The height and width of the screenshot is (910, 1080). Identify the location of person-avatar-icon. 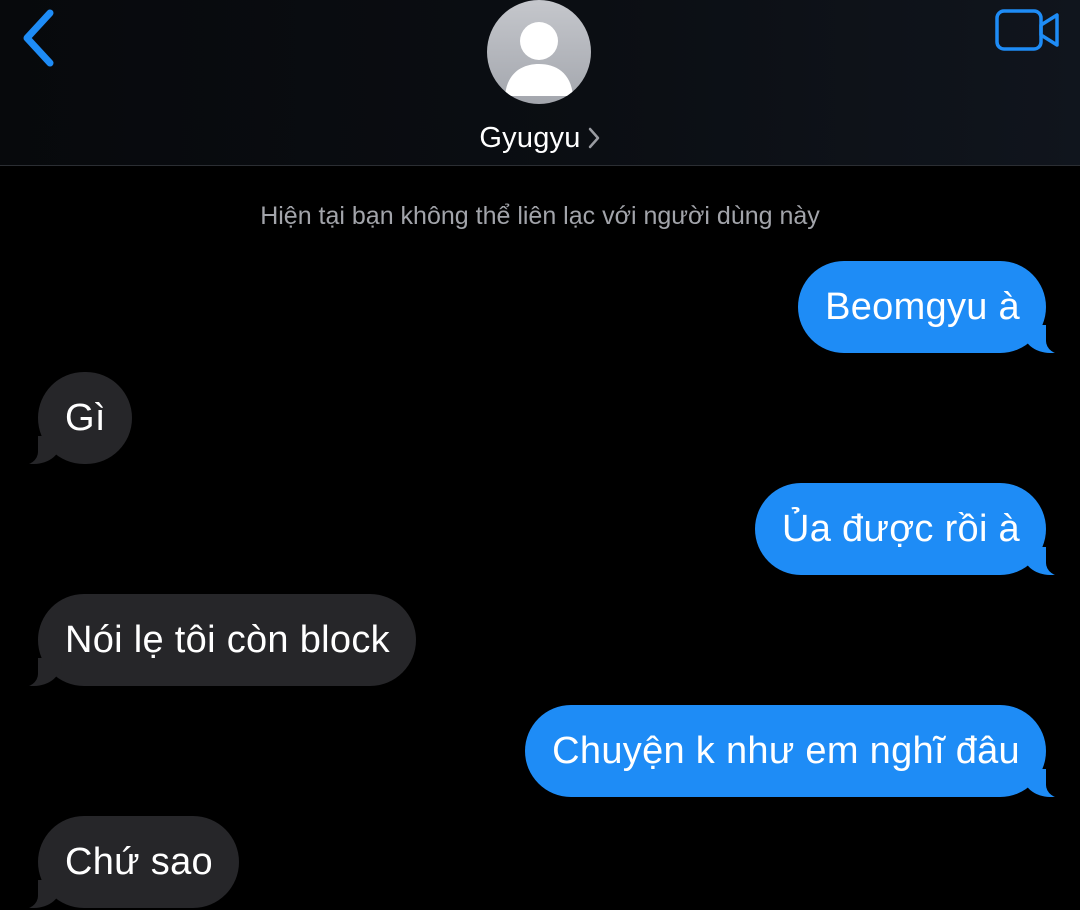
(539, 52).